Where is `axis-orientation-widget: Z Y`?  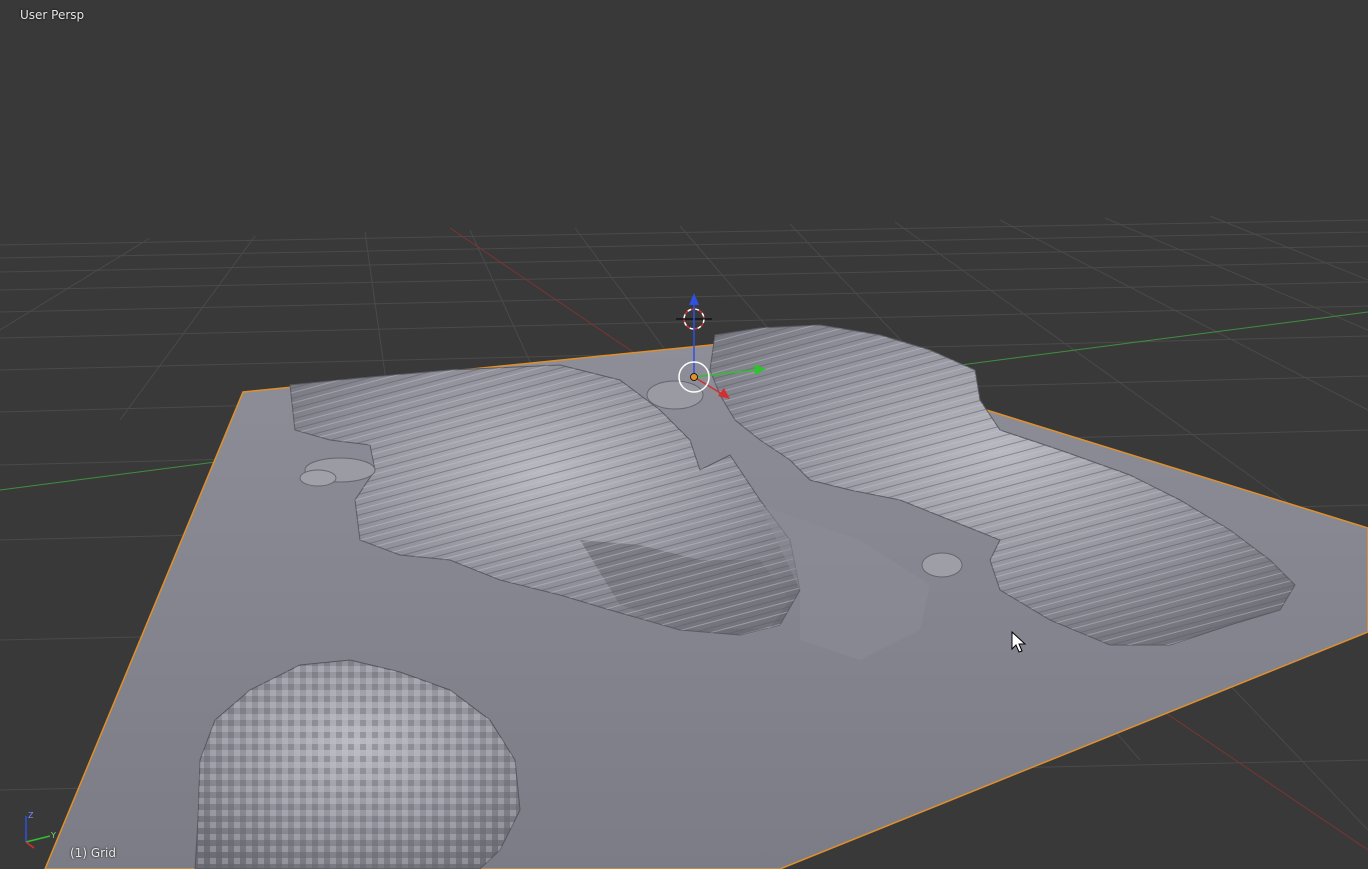
axis-orientation-widget: Z Y is located at coordinates (40, 830).